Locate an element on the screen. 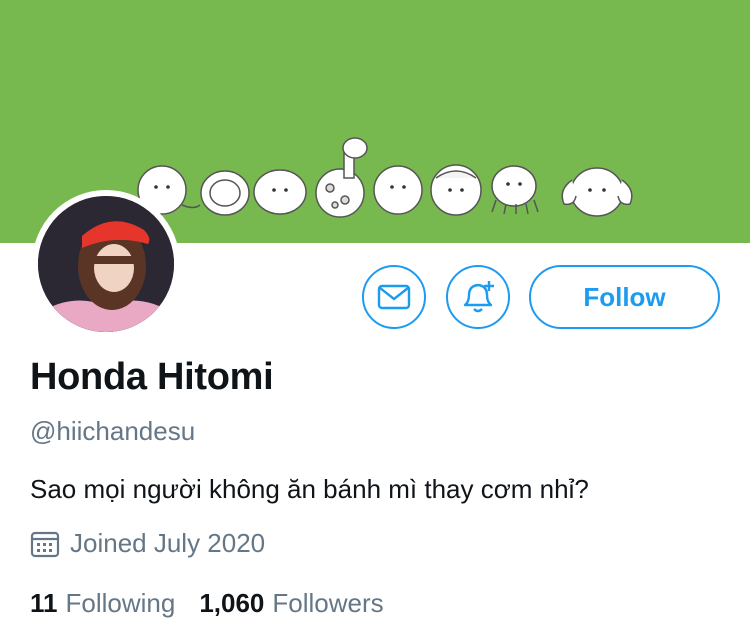 The width and height of the screenshot is (750, 642). following-label: Following is located at coordinates (120, 603).